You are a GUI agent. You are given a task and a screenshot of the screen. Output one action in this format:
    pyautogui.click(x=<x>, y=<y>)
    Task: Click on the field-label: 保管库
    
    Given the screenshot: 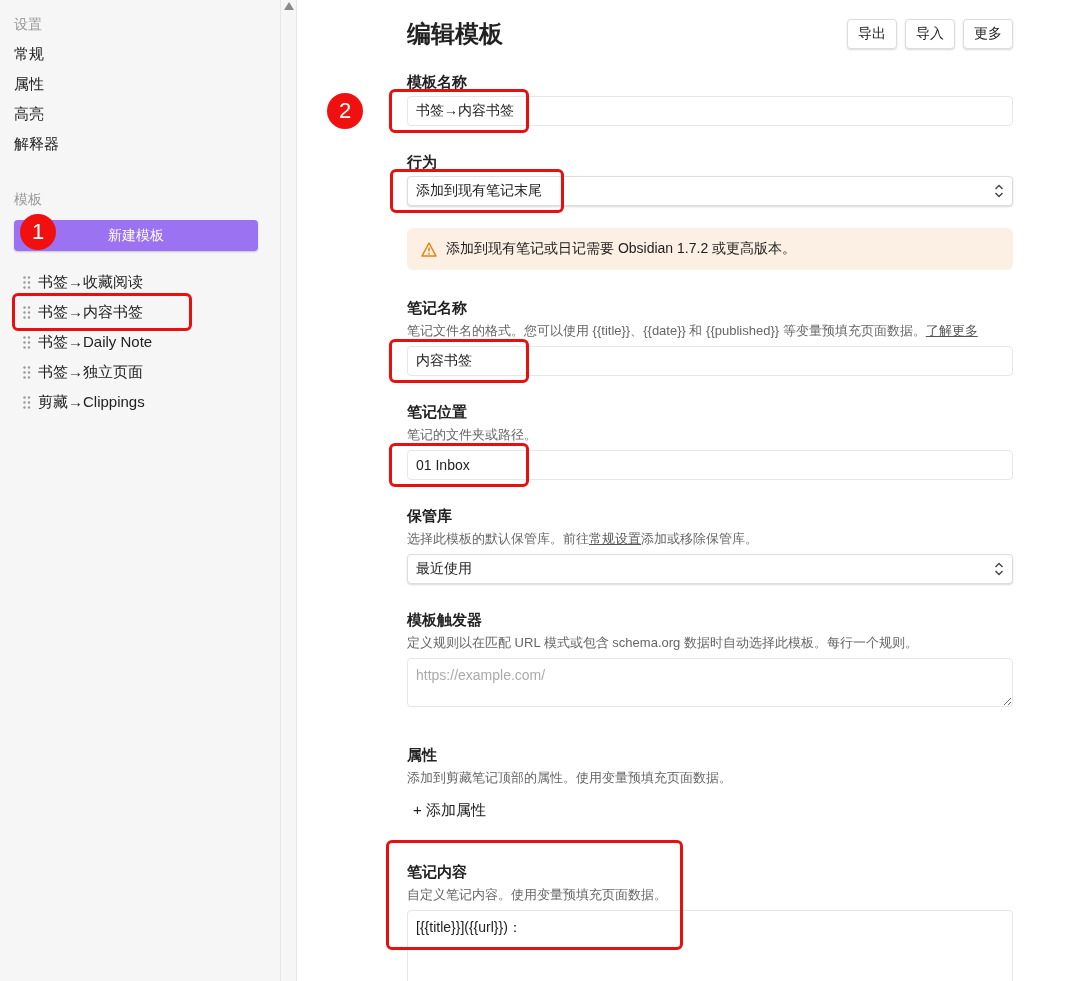 What is the action you would take?
    pyautogui.click(x=430, y=516)
    